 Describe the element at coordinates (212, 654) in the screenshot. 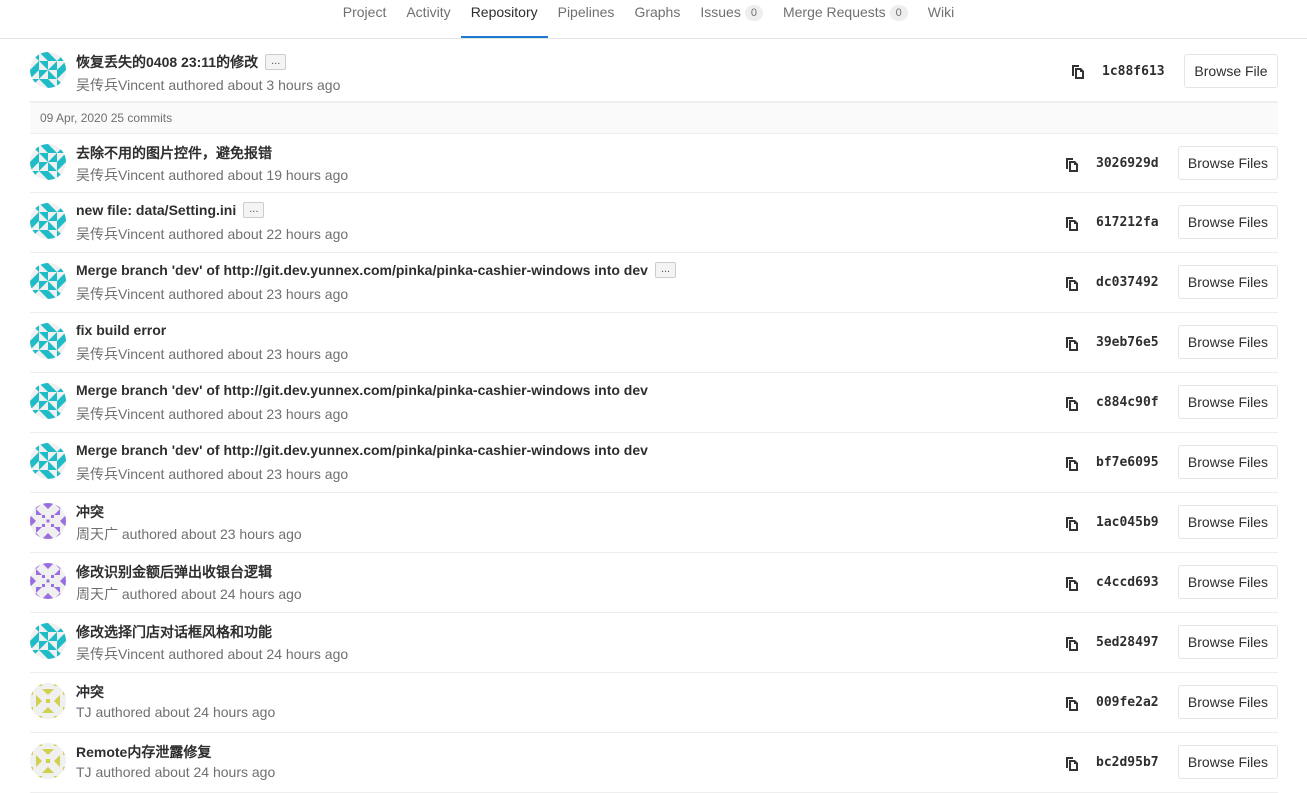

I see `commit-author-meta: 吴传兵Vincent authored about 24 hours ago` at that location.